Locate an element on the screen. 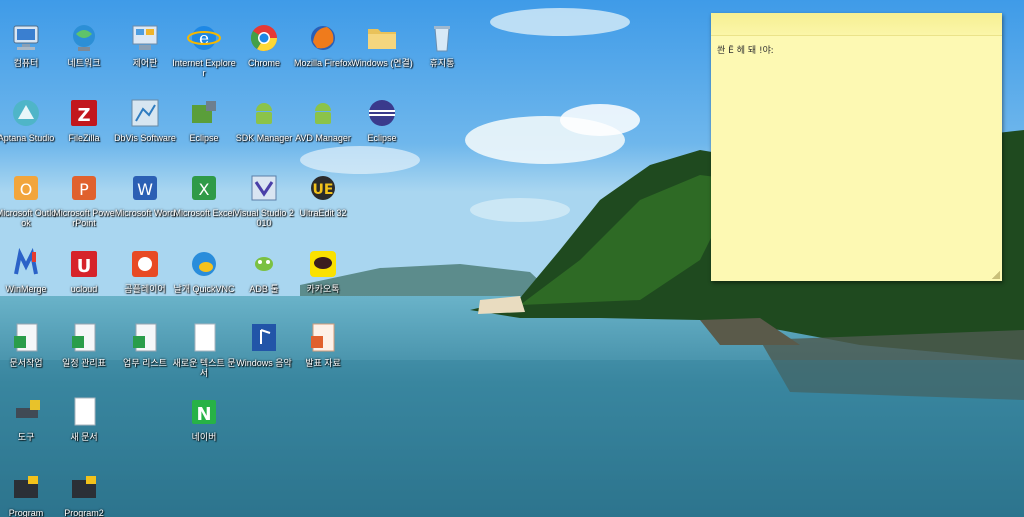 The width and height of the screenshot is (1024, 517). icon-label: SDK Manager is located at coordinates (264, 138).